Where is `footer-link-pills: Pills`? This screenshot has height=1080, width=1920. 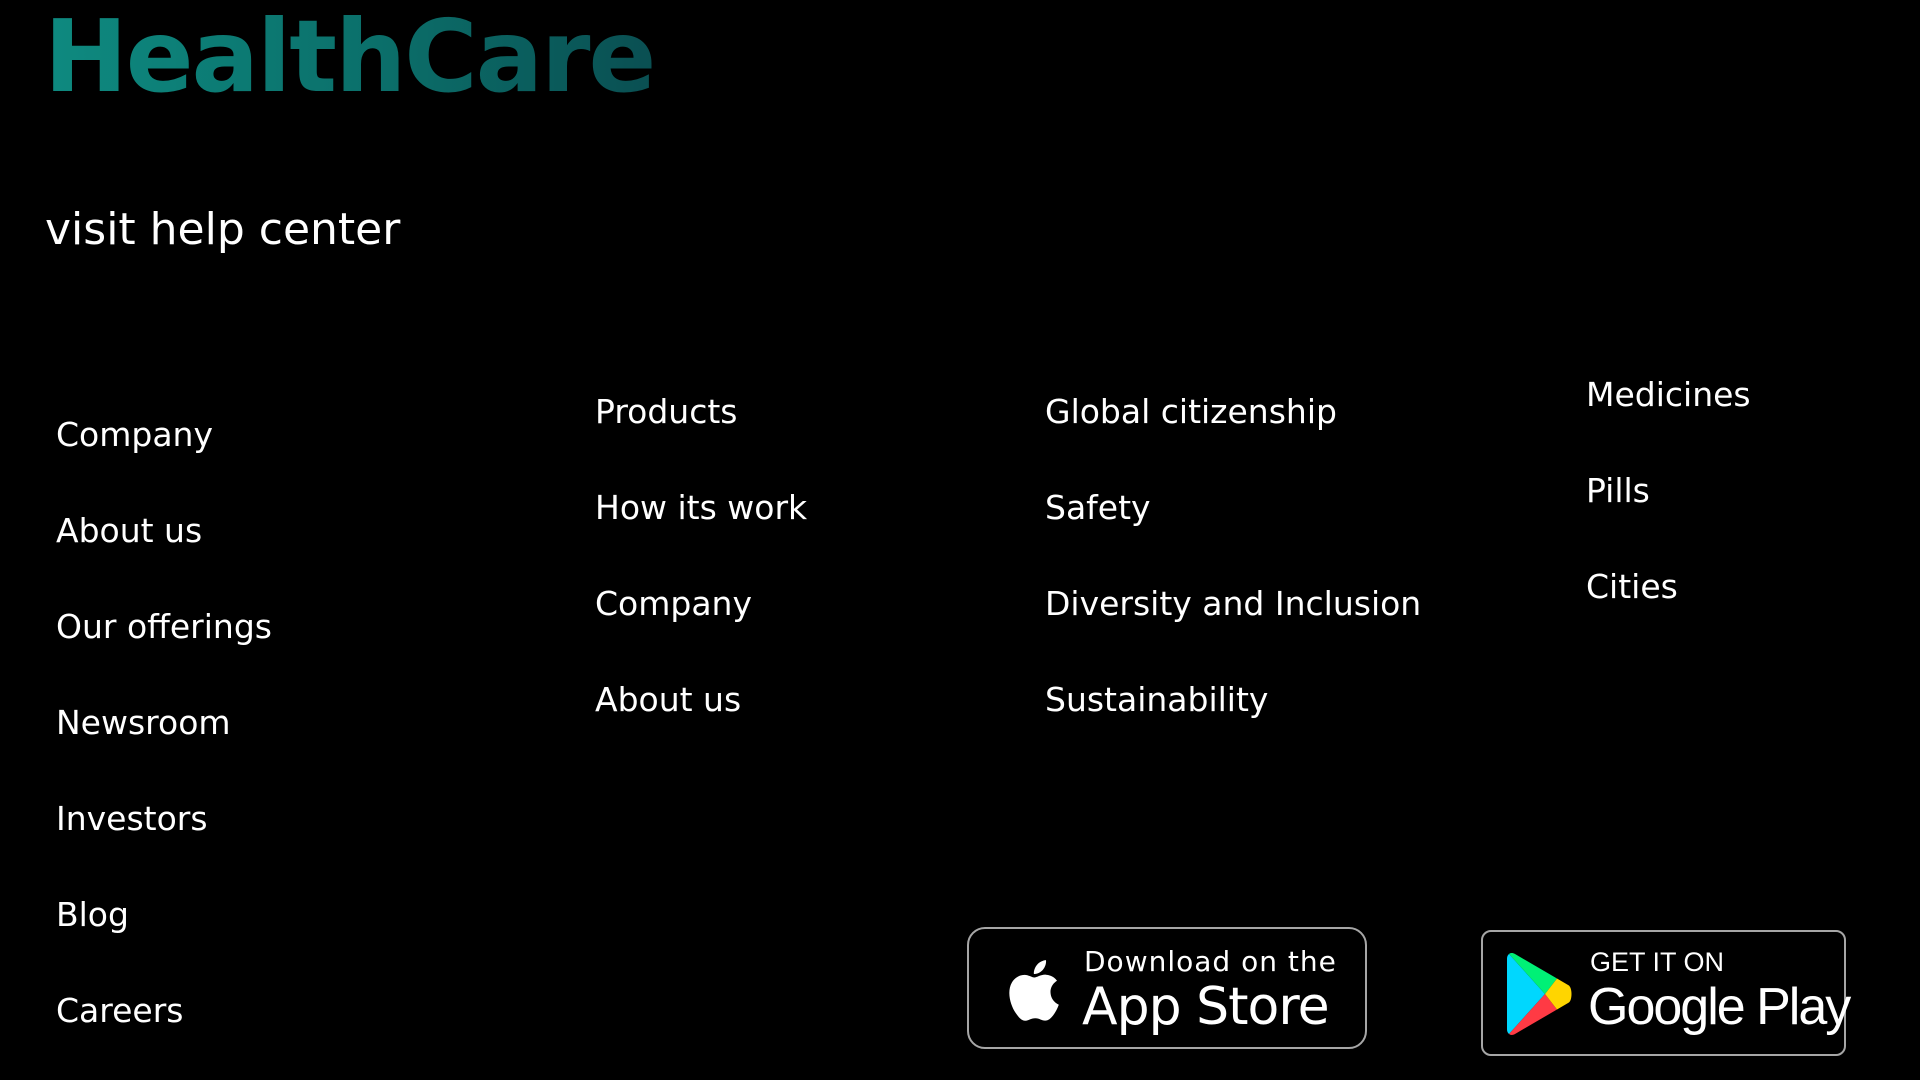 footer-link-pills: Pills is located at coordinates (1618, 491).